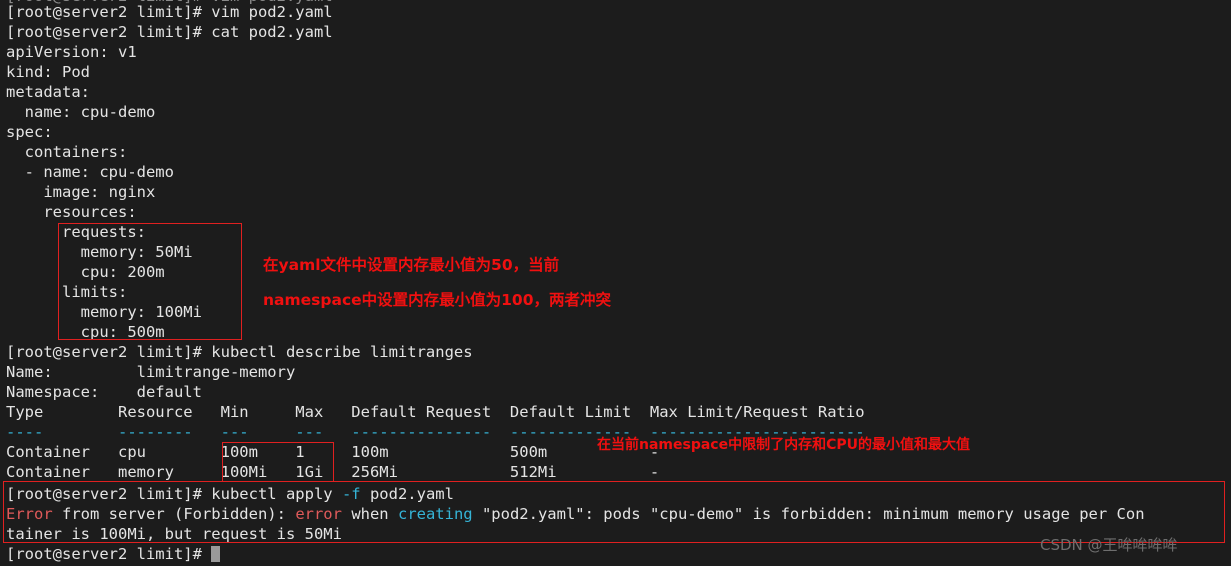  Describe the element at coordinates (90, 172) in the screenshot. I see `yaml-line-container-name: - name: cpu-demo` at that location.